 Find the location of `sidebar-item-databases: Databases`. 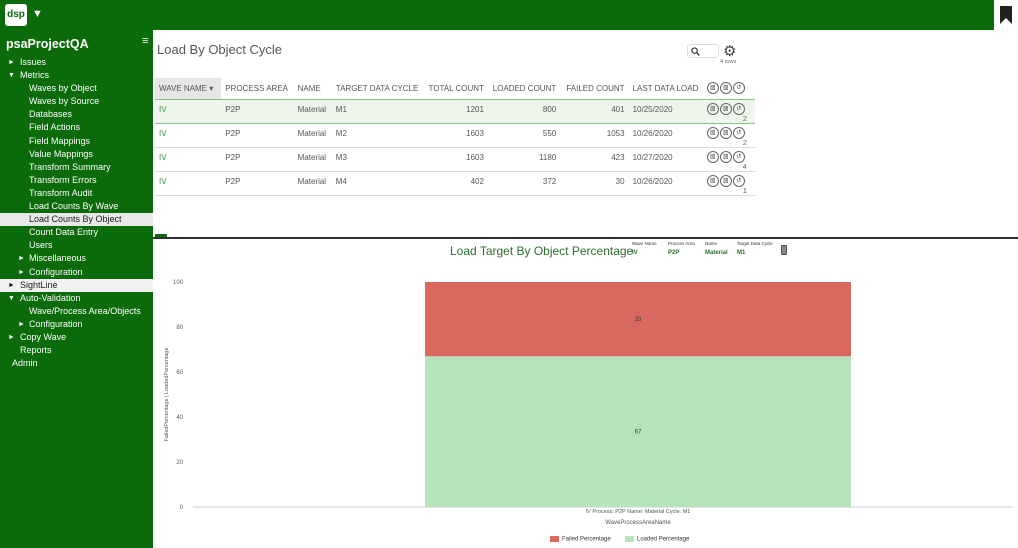

sidebar-item-databases: Databases is located at coordinates (76, 114).